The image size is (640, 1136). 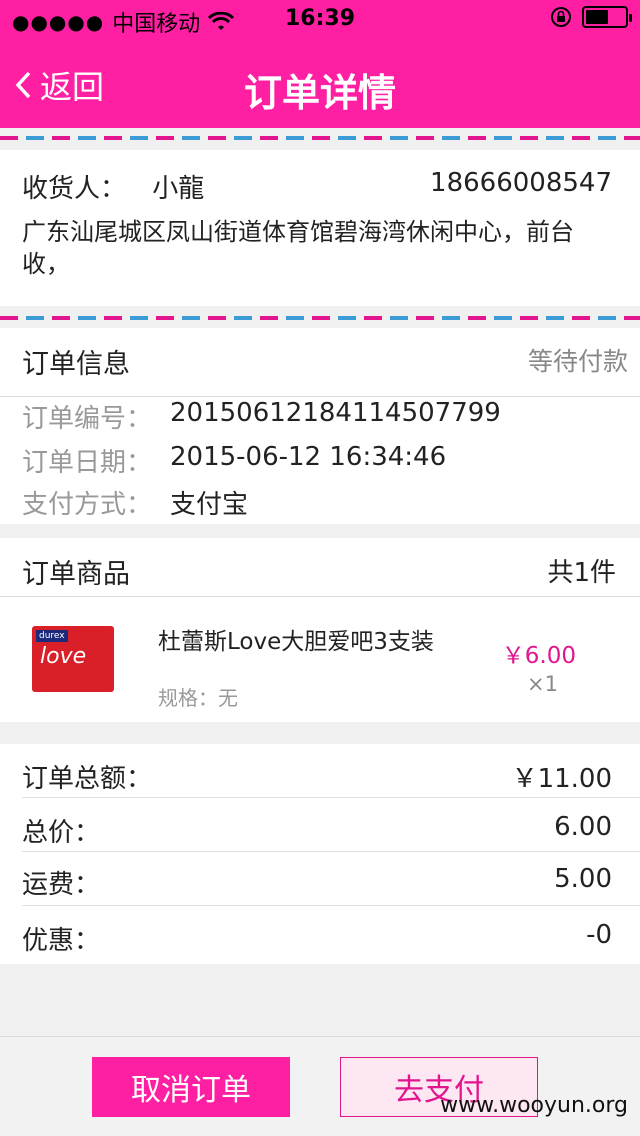 I want to click on order-info-header: 订单信息, so click(x=76, y=364).